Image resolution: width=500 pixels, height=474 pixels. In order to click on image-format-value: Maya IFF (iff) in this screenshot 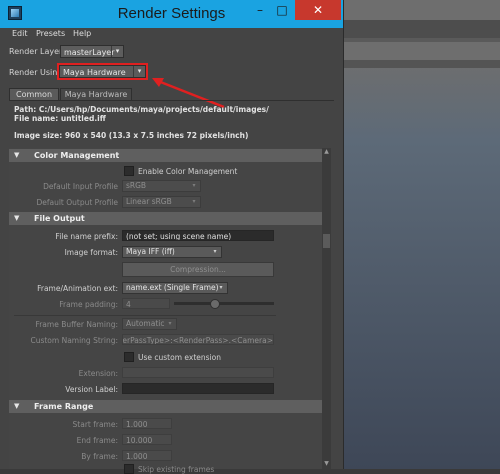, I will do `click(150, 251)`.